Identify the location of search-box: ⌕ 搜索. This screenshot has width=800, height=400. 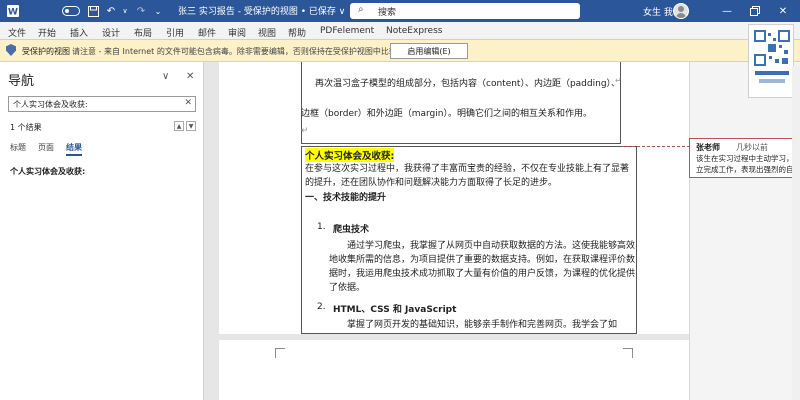
(465, 11).